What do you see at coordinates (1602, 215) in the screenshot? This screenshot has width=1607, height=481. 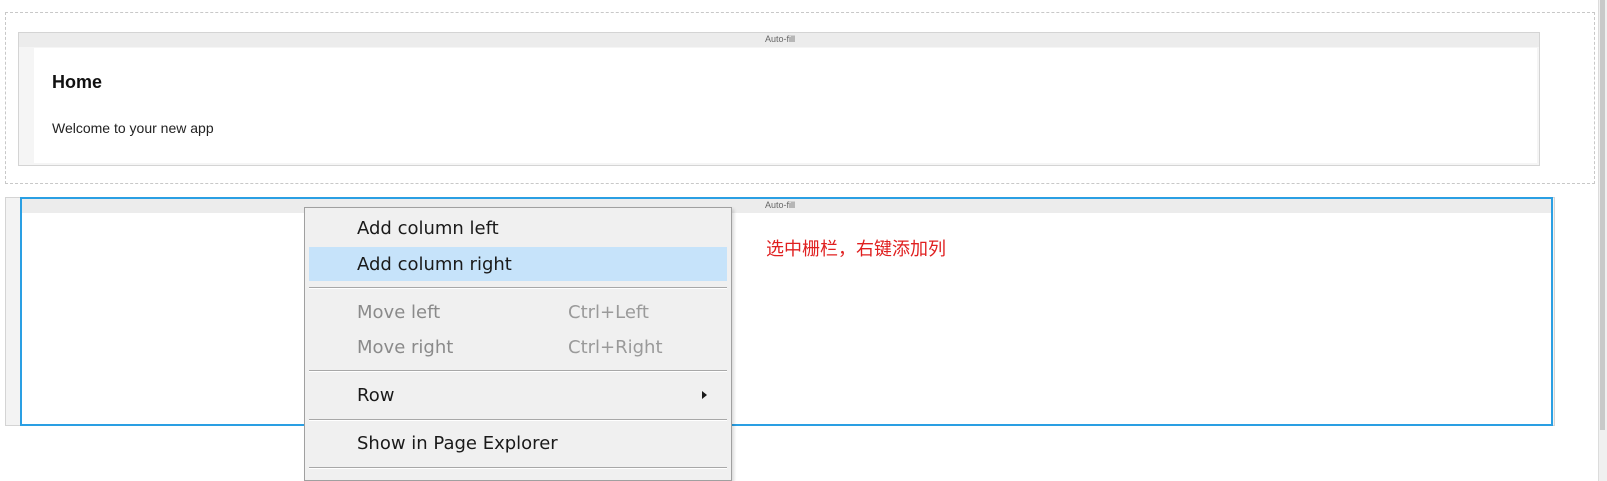 I see `scrollbar-thumb` at bounding box center [1602, 215].